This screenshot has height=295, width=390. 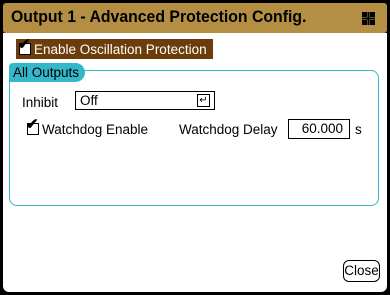 I want to click on watchdog-enable-label: Watchdog Enable, so click(x=95, y=129).